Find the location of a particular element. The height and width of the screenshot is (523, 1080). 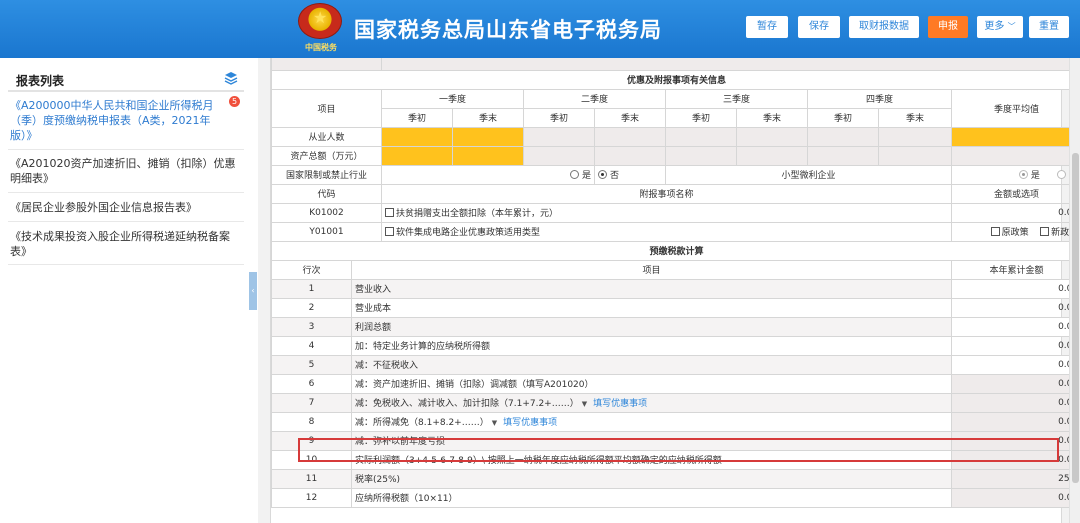

calc-item: 加：特定业务计算的应纳税所得额 is located at coordinates (651, 345).